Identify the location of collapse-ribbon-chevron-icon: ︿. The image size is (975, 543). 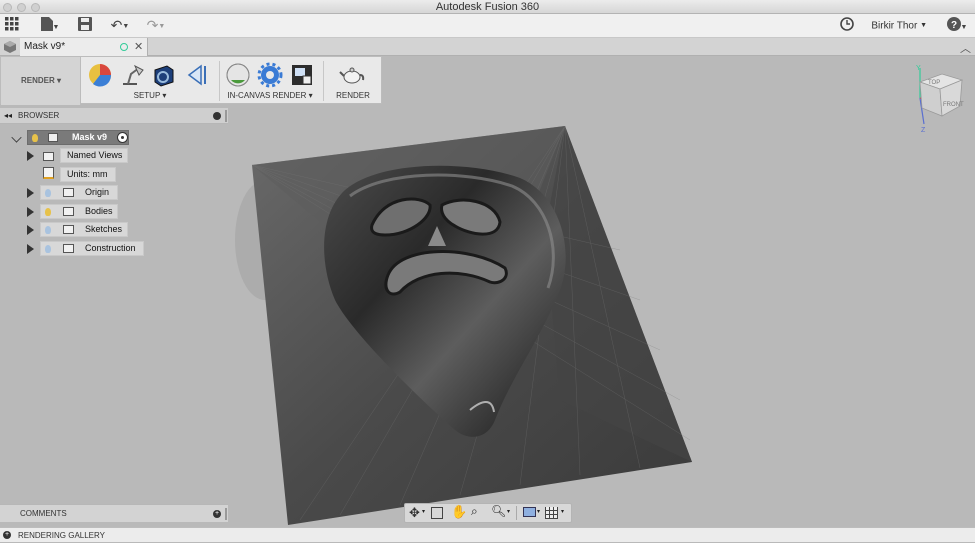
(965, 48).